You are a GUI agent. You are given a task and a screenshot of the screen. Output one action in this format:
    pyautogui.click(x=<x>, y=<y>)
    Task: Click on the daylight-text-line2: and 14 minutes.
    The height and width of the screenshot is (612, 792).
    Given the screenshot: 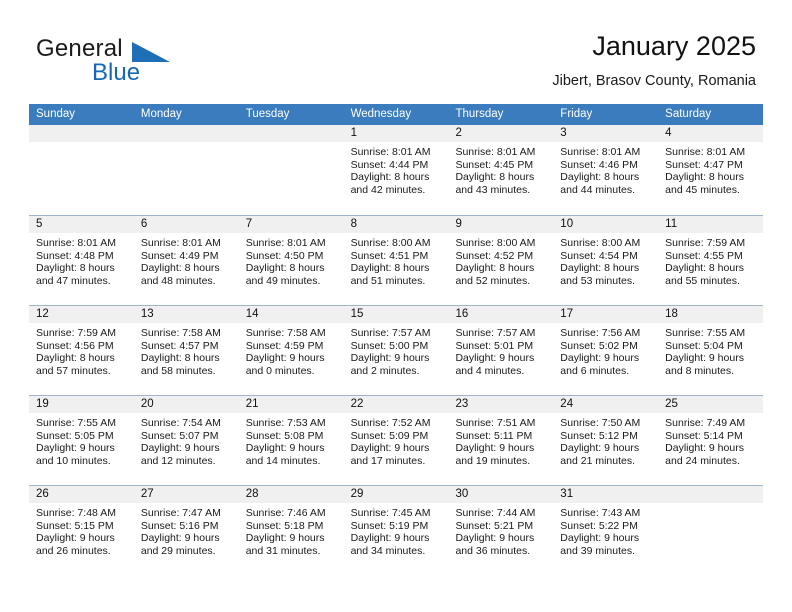 What is the action you would take?
    pyautogui.click(x=283, y=460)
    